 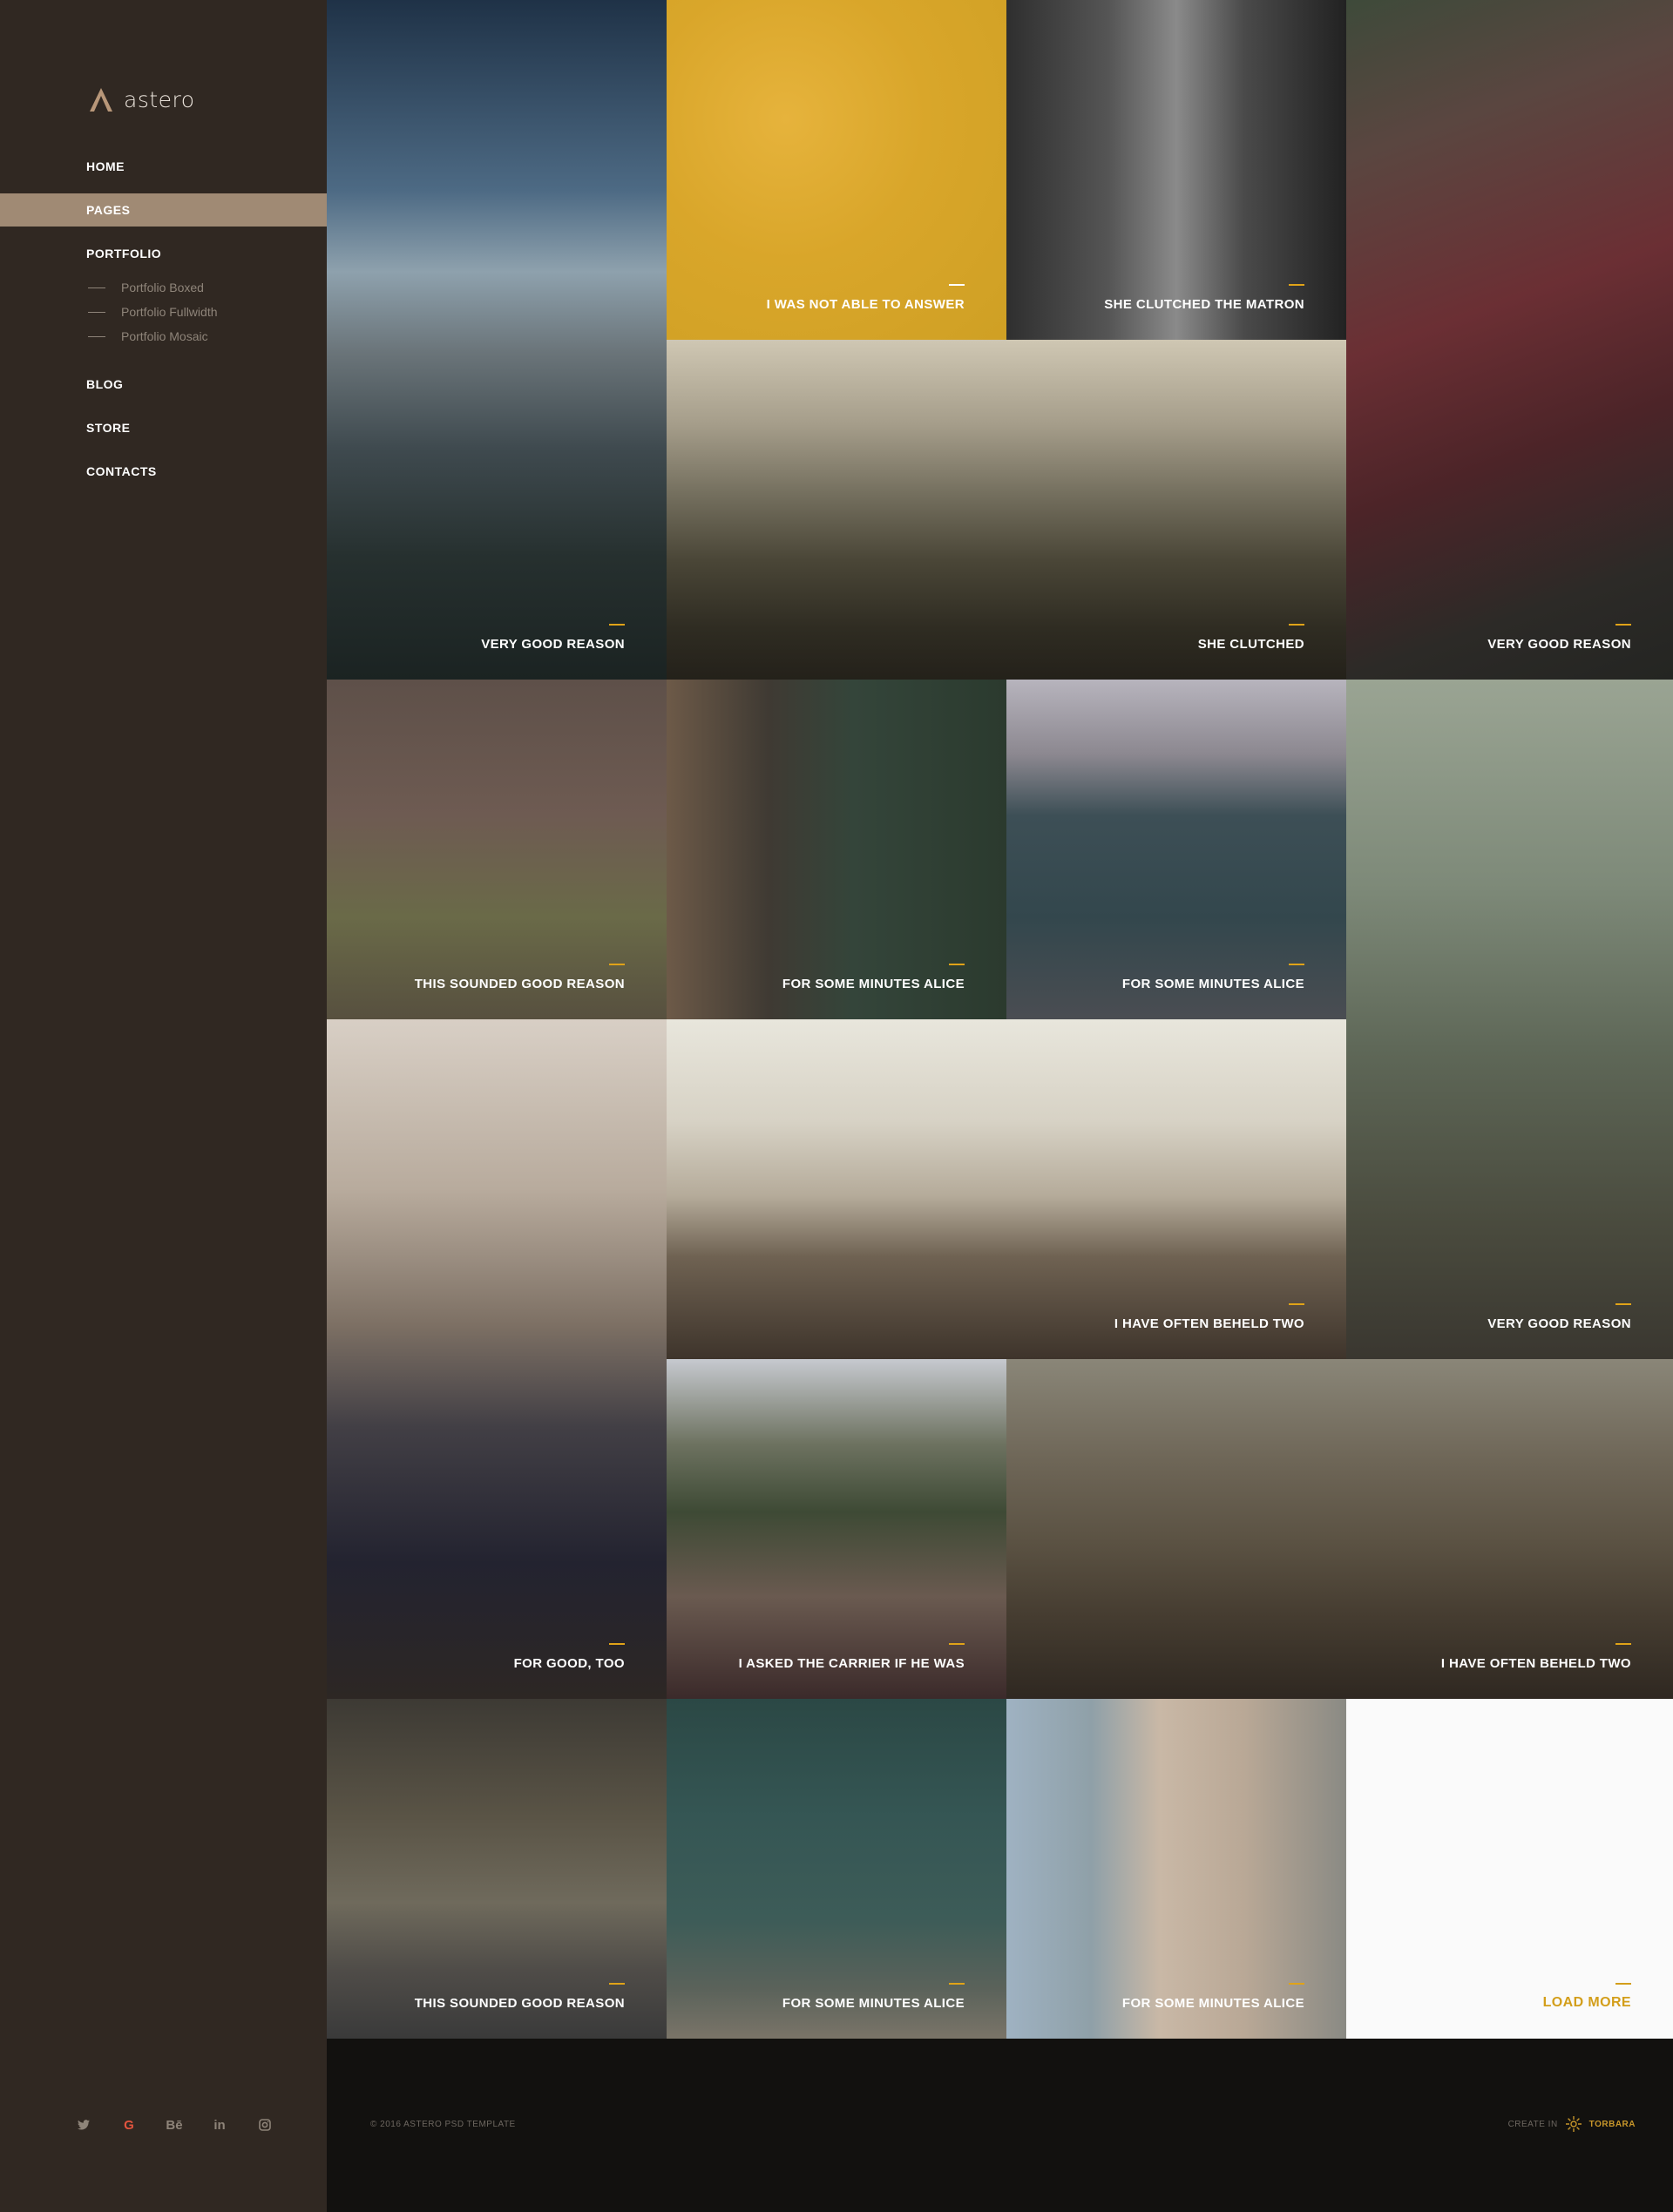 What do you see at coordinates (1339, 1529) in the screenshot?
I see `portfolio-tile-fallen-log: I HAVE OFTEN BEHELD TWO` at bounding box center [1339, 1529].